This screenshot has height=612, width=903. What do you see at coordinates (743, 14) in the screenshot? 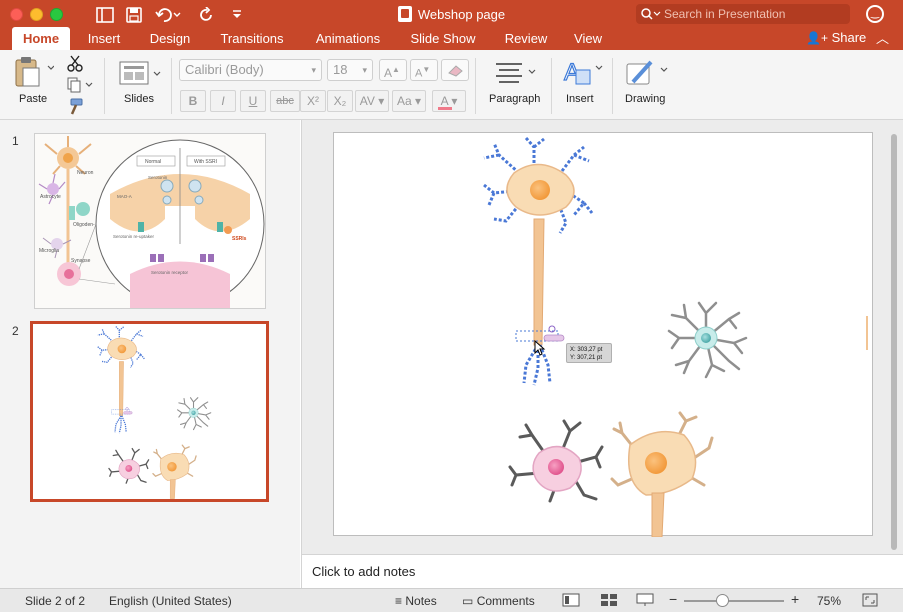
I see `search-input` at bounding box center [743, 14].